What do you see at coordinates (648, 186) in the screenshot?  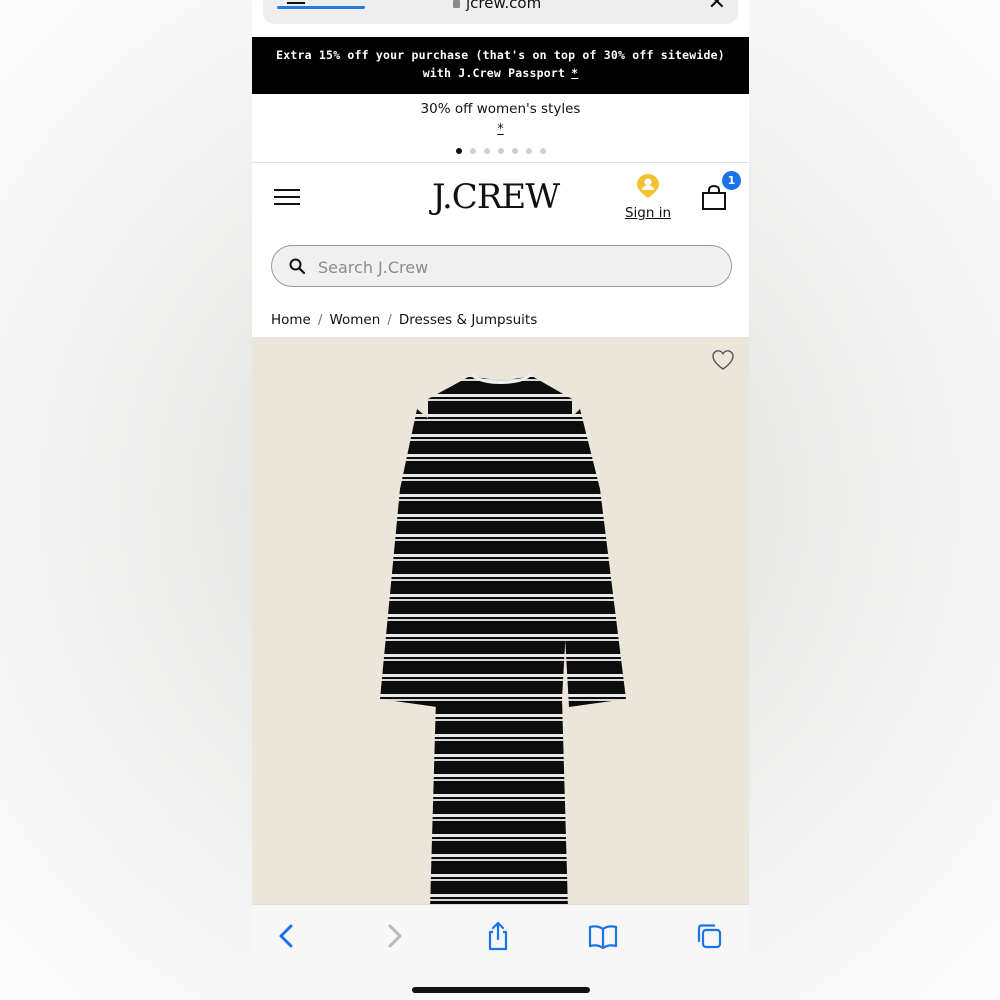 I see `user-location-icon` at bounding box center [648, 186].